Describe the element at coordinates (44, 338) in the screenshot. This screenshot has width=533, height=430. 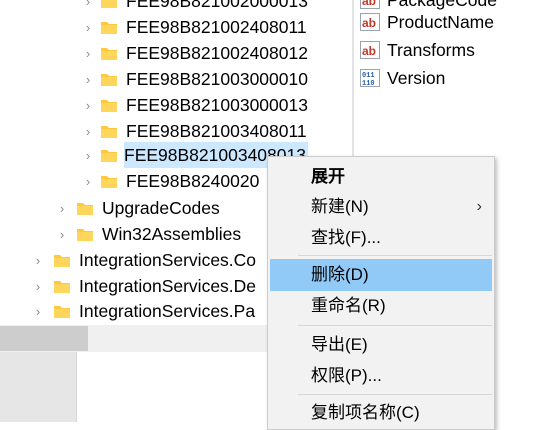
I see `scrollbar-thumb` at that location.